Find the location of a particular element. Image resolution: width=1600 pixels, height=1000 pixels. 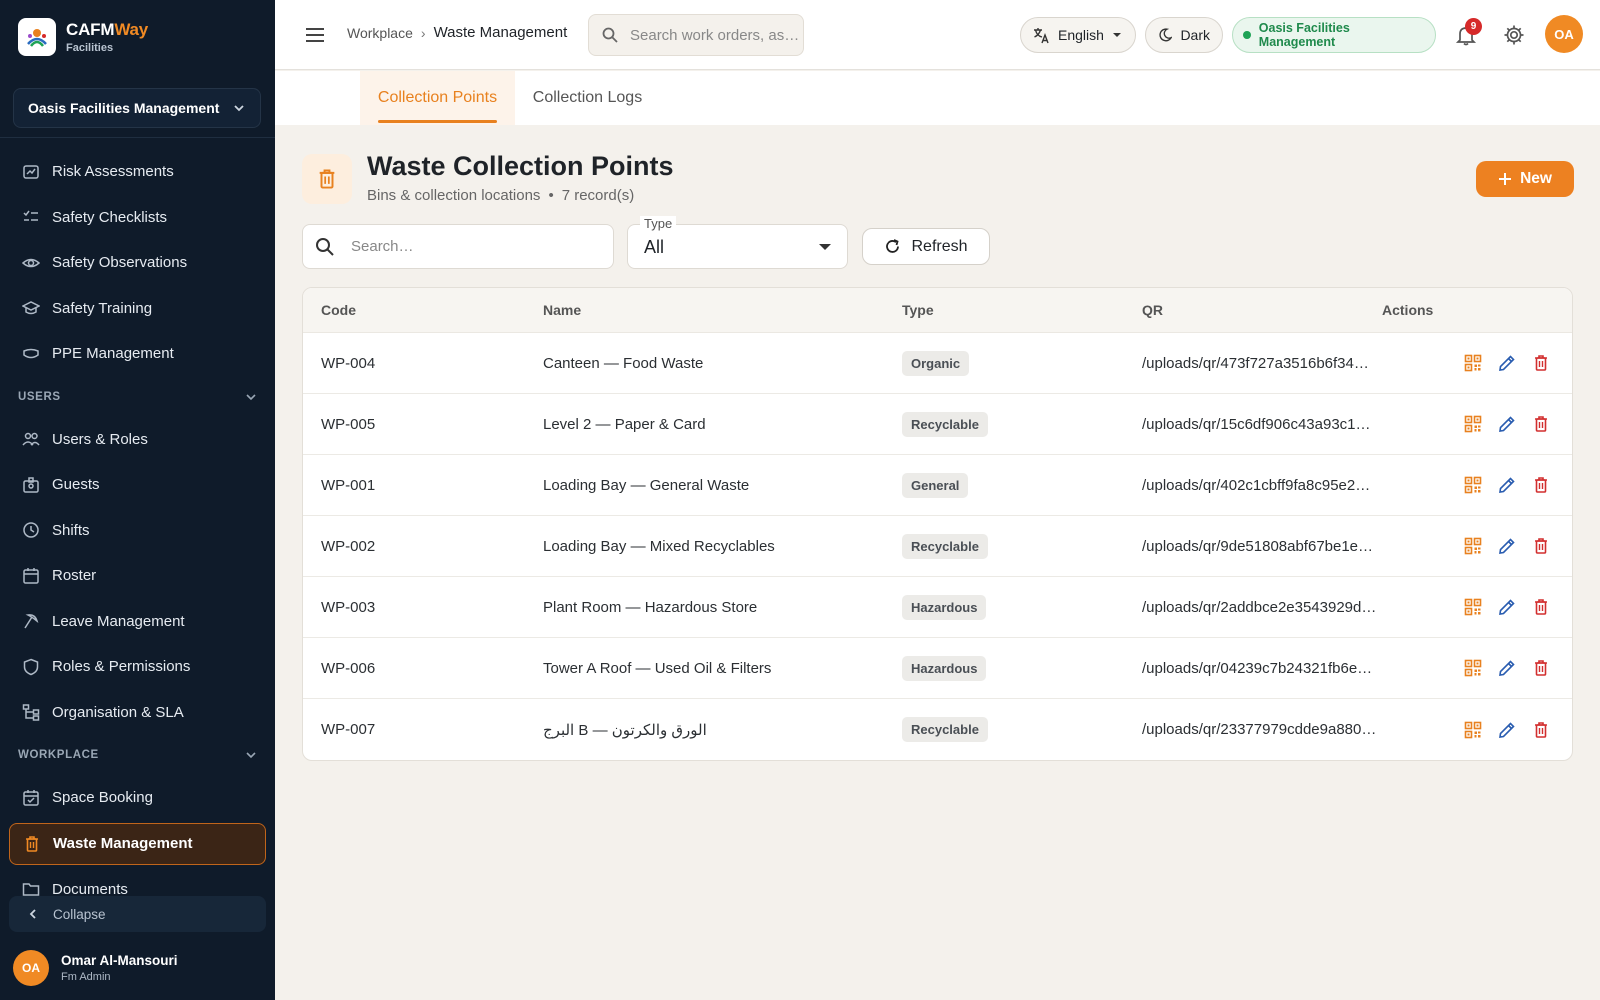

collapse-button: Collapse is located at coordinates (137, 914).